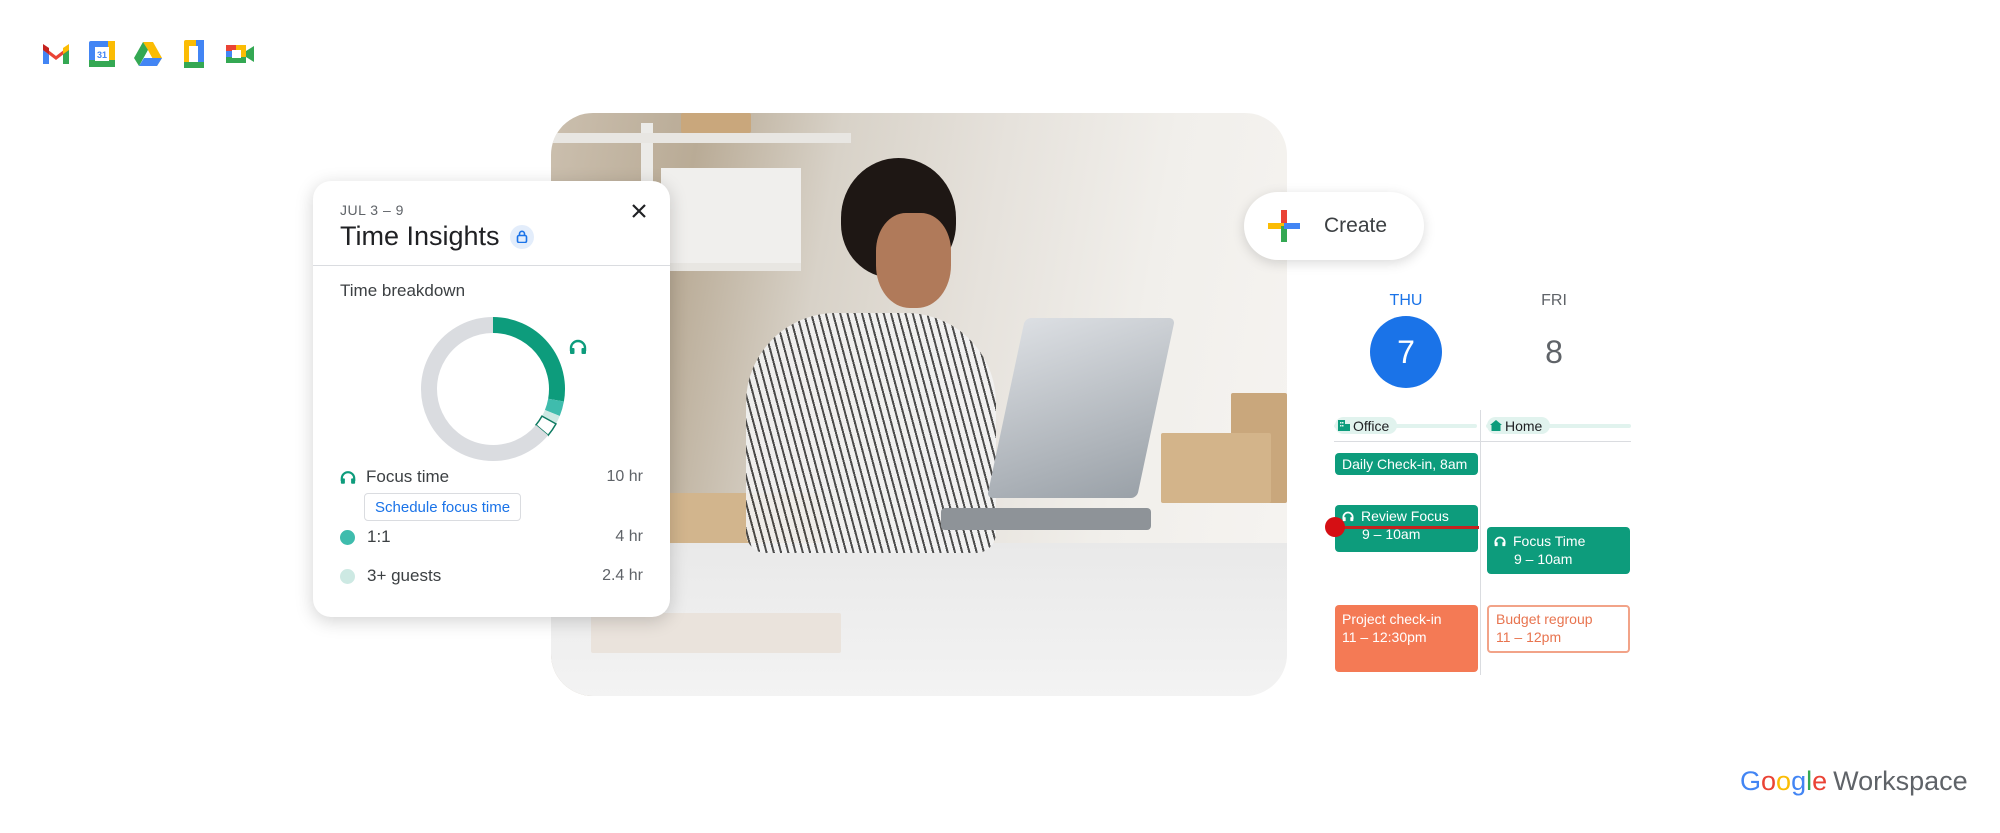 The width and height of the screenshot is (2000, 833). Describe the element at coordinates (624, 476) in the screenshot. I see `legend-value: 10 hr` at that location.